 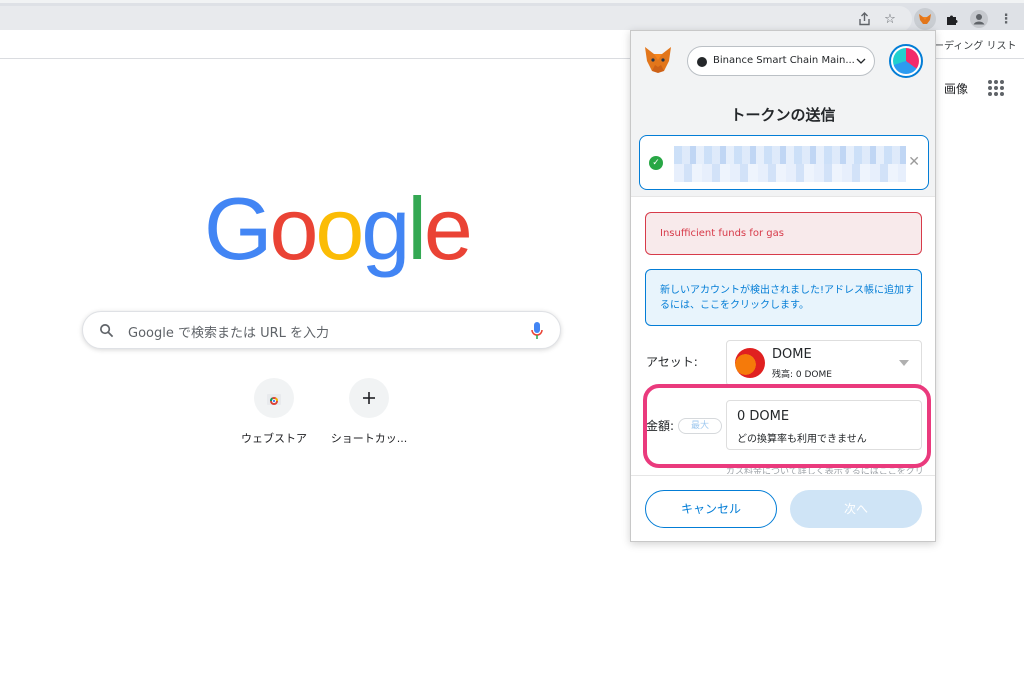 What do you see at coordinates (369, 398) in the screenshot?
I see `plus-icon` at bounding box center [369, 398].